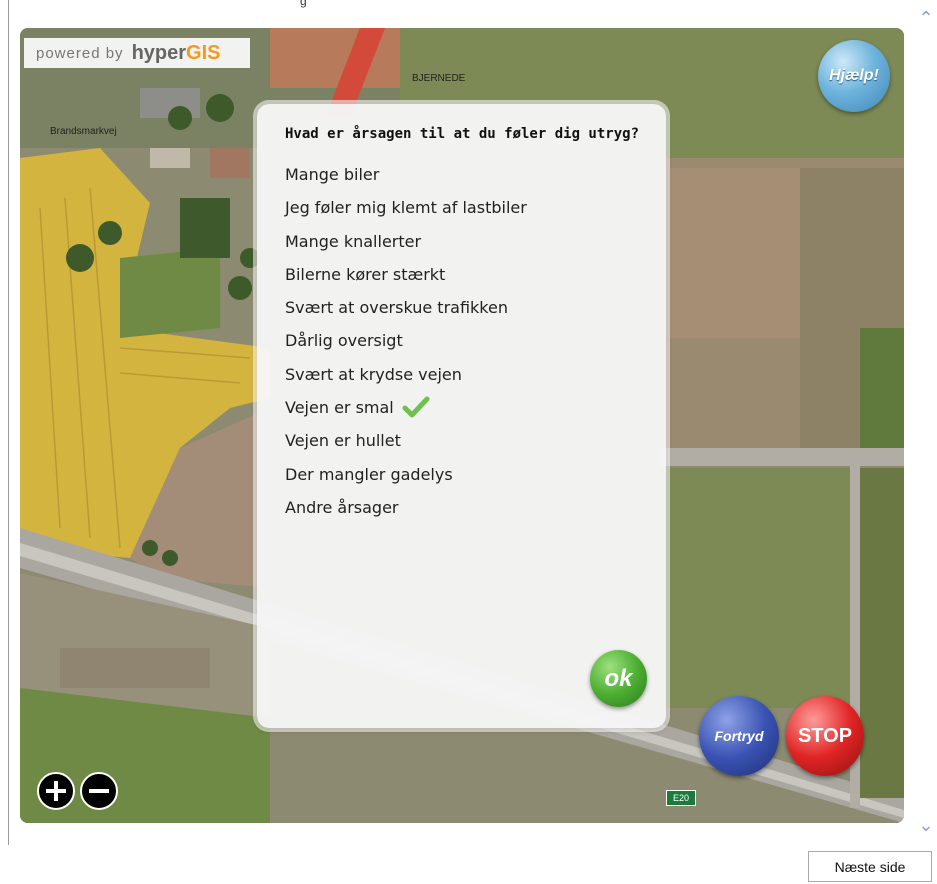 This screenshot has width=937, height=884. I want to click on answer-option: Vejen er smal, so click(406, 413).